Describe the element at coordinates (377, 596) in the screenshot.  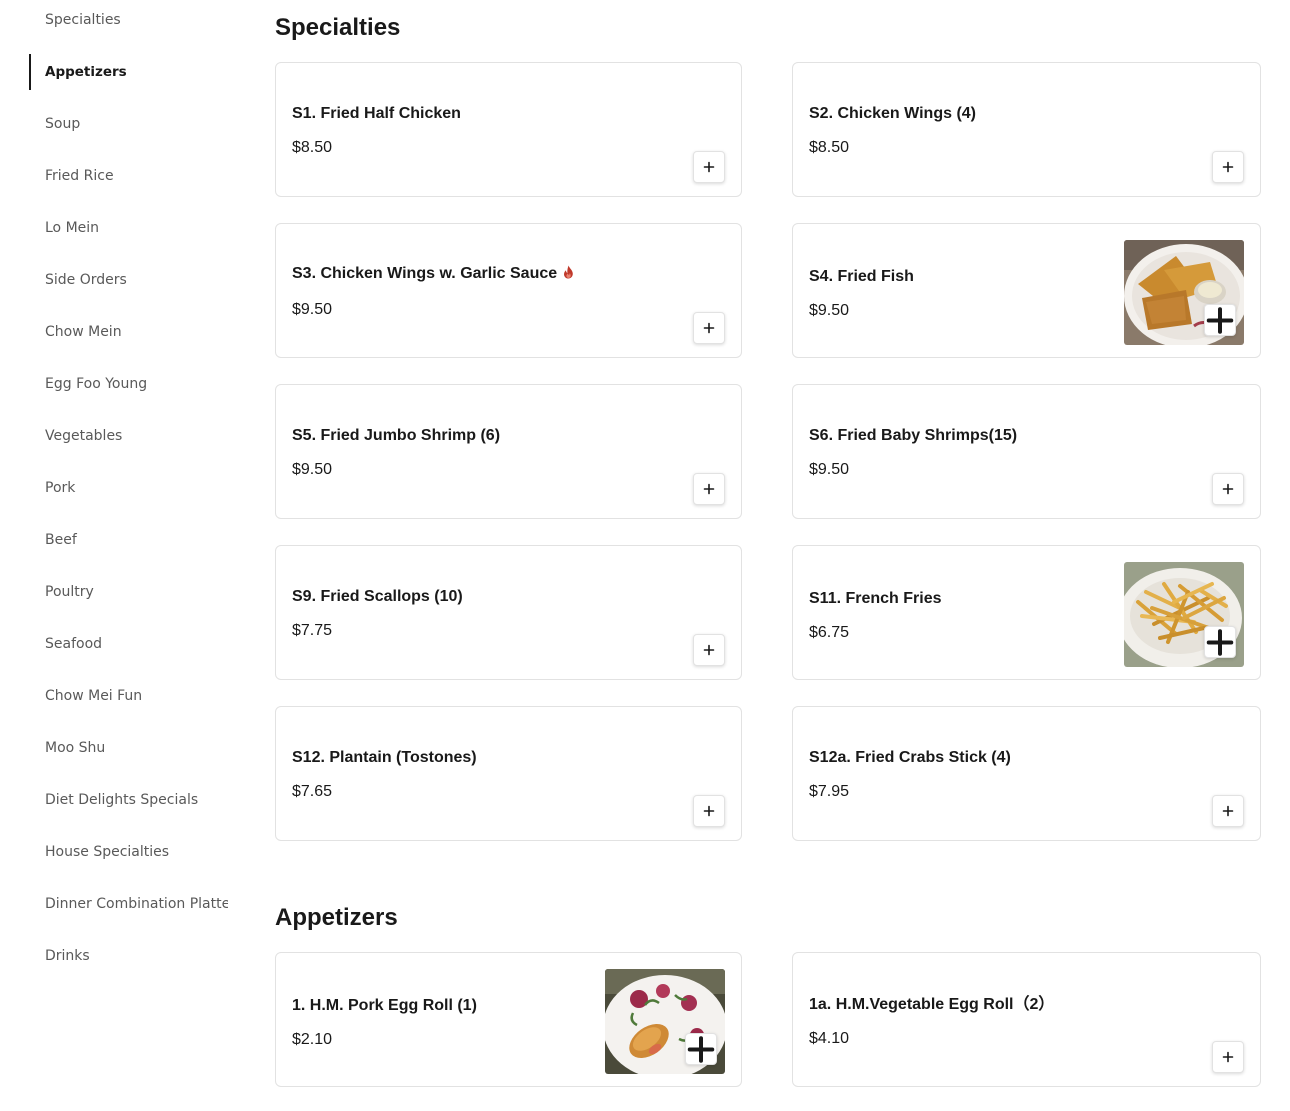
I see `menu-item-name: S9. Fried Scallops (10)` at that location.